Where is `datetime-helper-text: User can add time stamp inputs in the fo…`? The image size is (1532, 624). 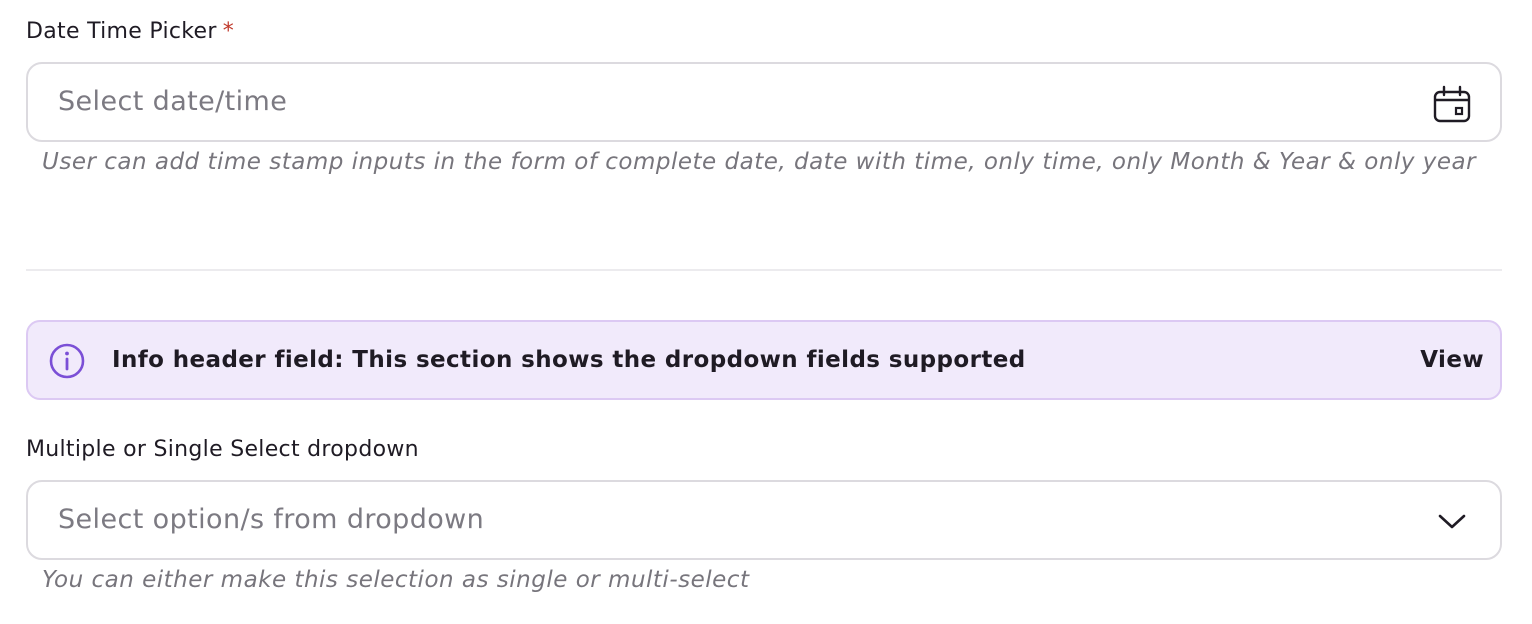 datetime-helper-text: User can add time stamp inputs in the fo… is located at coordinates (759, 162).